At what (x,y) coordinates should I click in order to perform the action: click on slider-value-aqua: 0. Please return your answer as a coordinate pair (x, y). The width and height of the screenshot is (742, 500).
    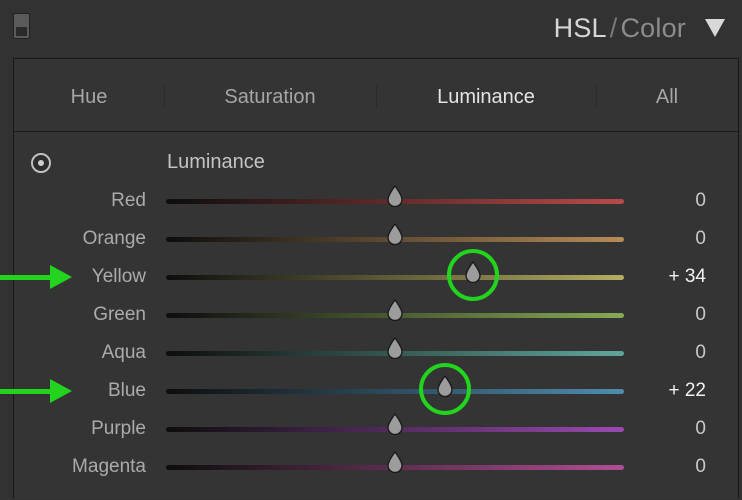
    Looking at the image, I should click on (700, 353).